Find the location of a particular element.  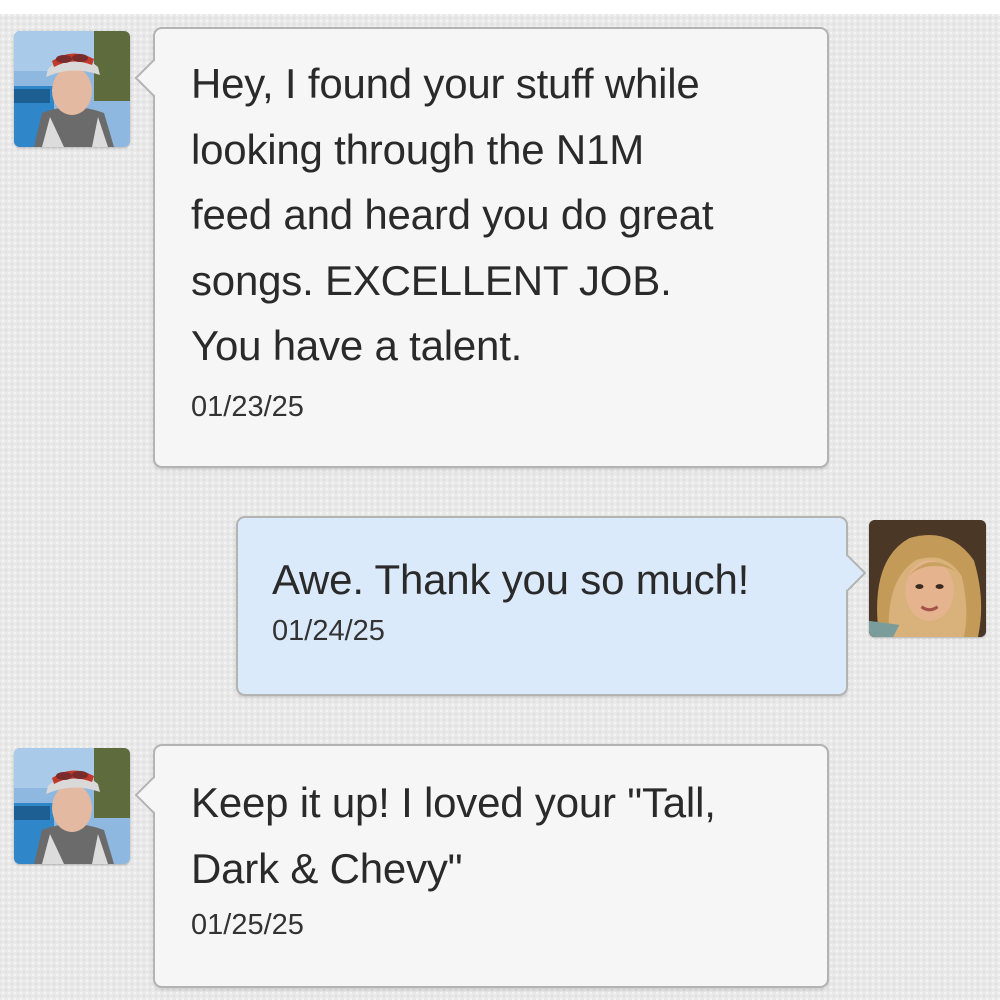

message-date: 01/24/25 is located at coordinates (328, 630).